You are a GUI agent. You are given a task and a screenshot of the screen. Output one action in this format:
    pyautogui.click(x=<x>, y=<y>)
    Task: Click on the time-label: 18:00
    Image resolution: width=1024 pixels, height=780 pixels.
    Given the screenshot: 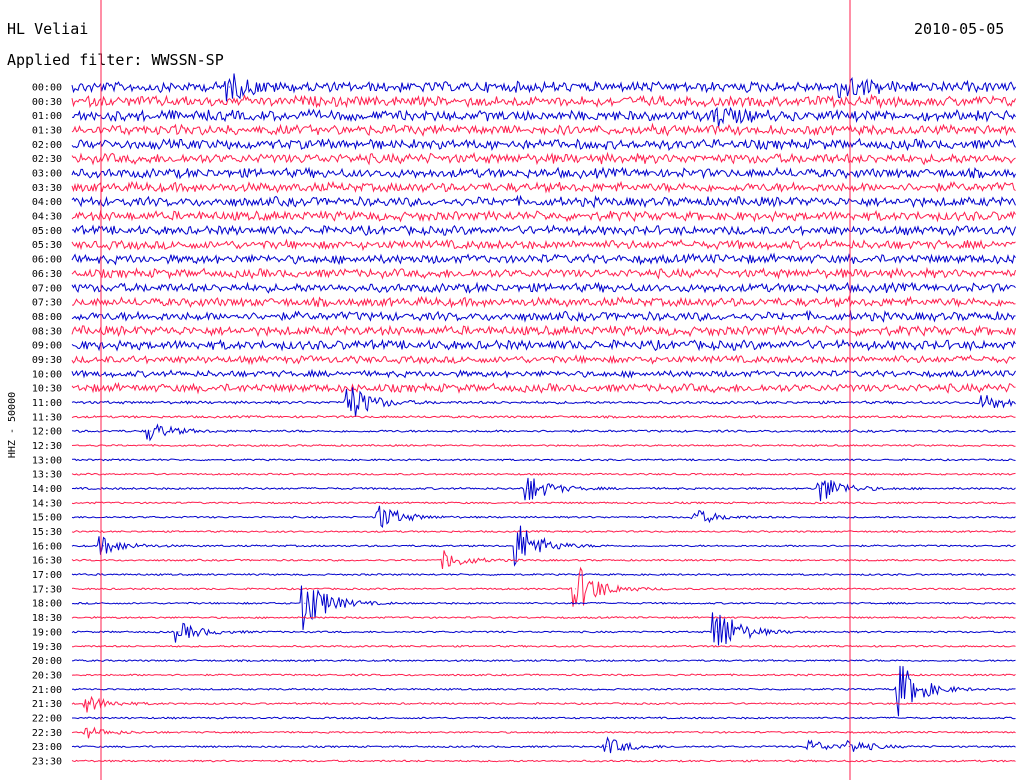 What is the action you would take?
    pyautogui.click(x=47, y=604)
    